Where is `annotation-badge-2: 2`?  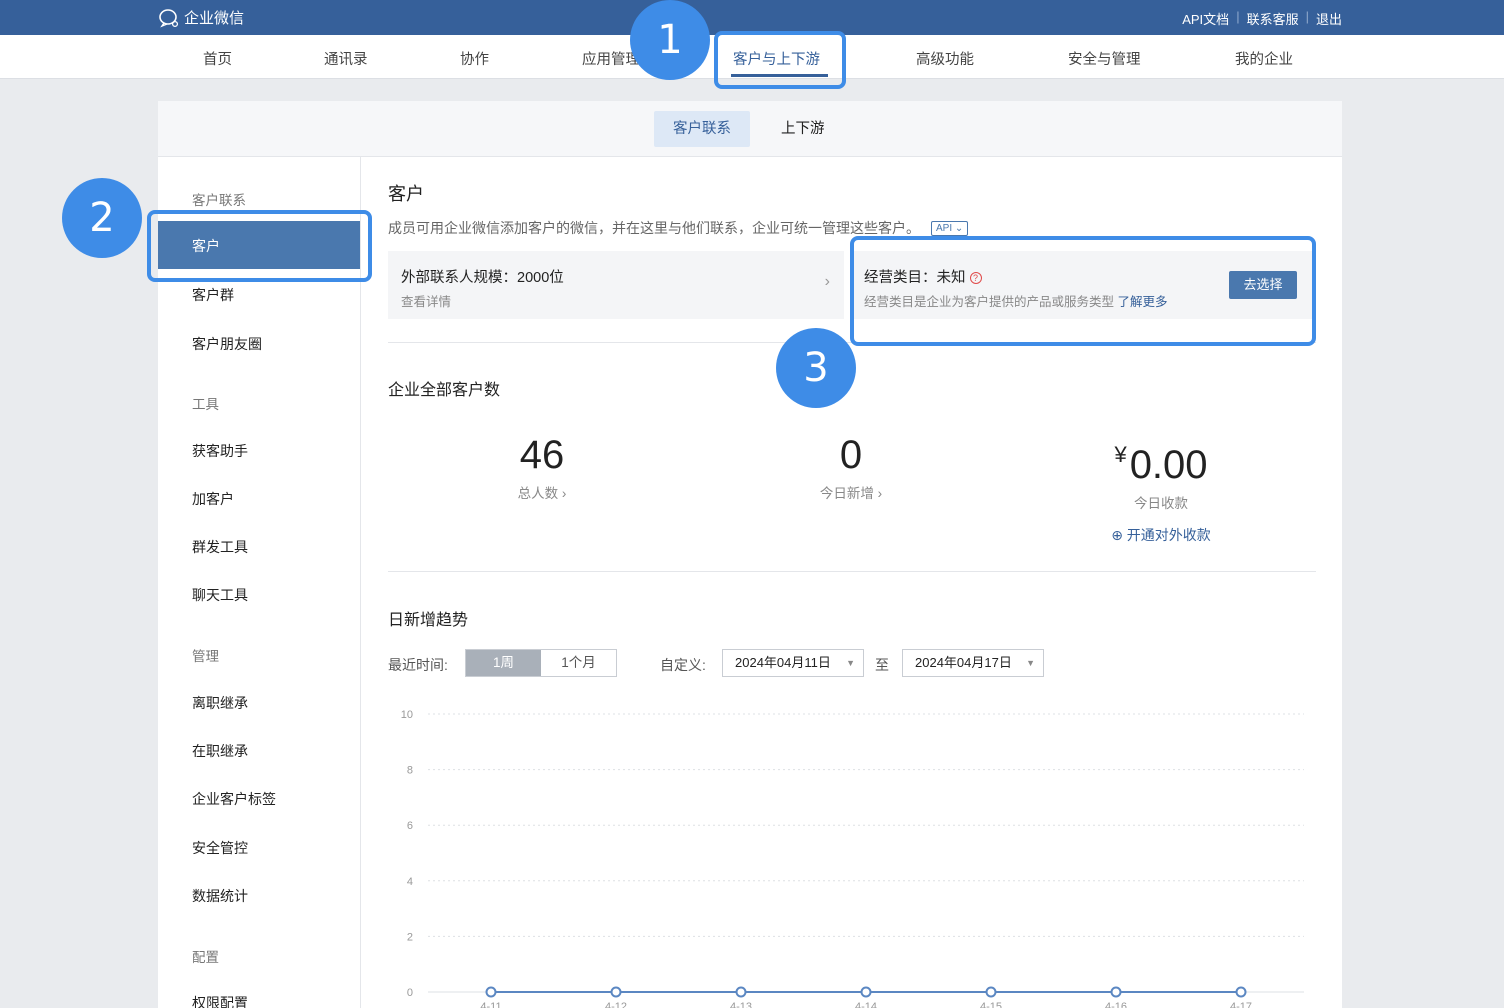 annotation-badge-2: 2 is located at coordinates (102, 218).